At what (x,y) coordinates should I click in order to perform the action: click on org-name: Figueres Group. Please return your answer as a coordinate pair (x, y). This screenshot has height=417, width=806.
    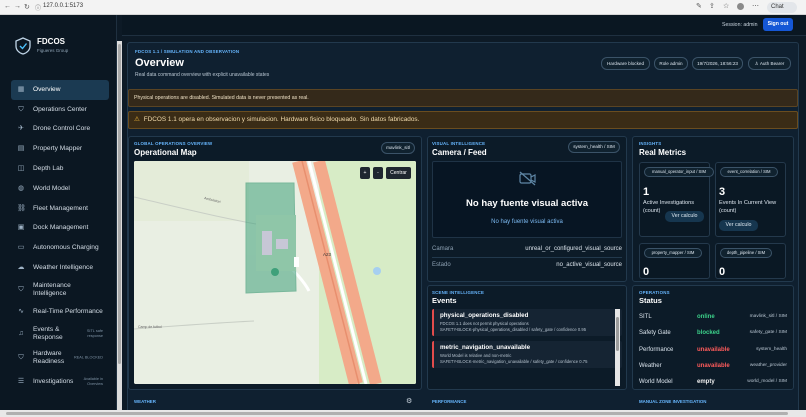
    Looking at the image, I should click on (53, 50).